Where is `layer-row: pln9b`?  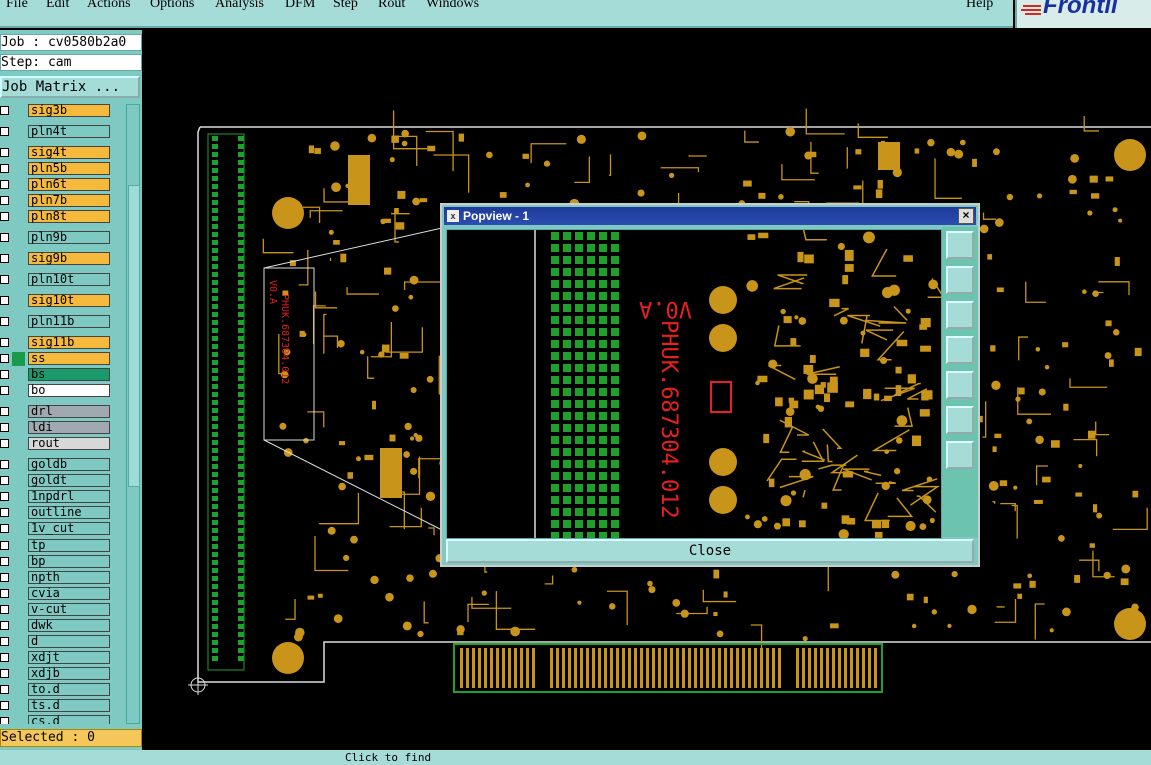 layer-row: pln9b is located at coordinates (64, 238).